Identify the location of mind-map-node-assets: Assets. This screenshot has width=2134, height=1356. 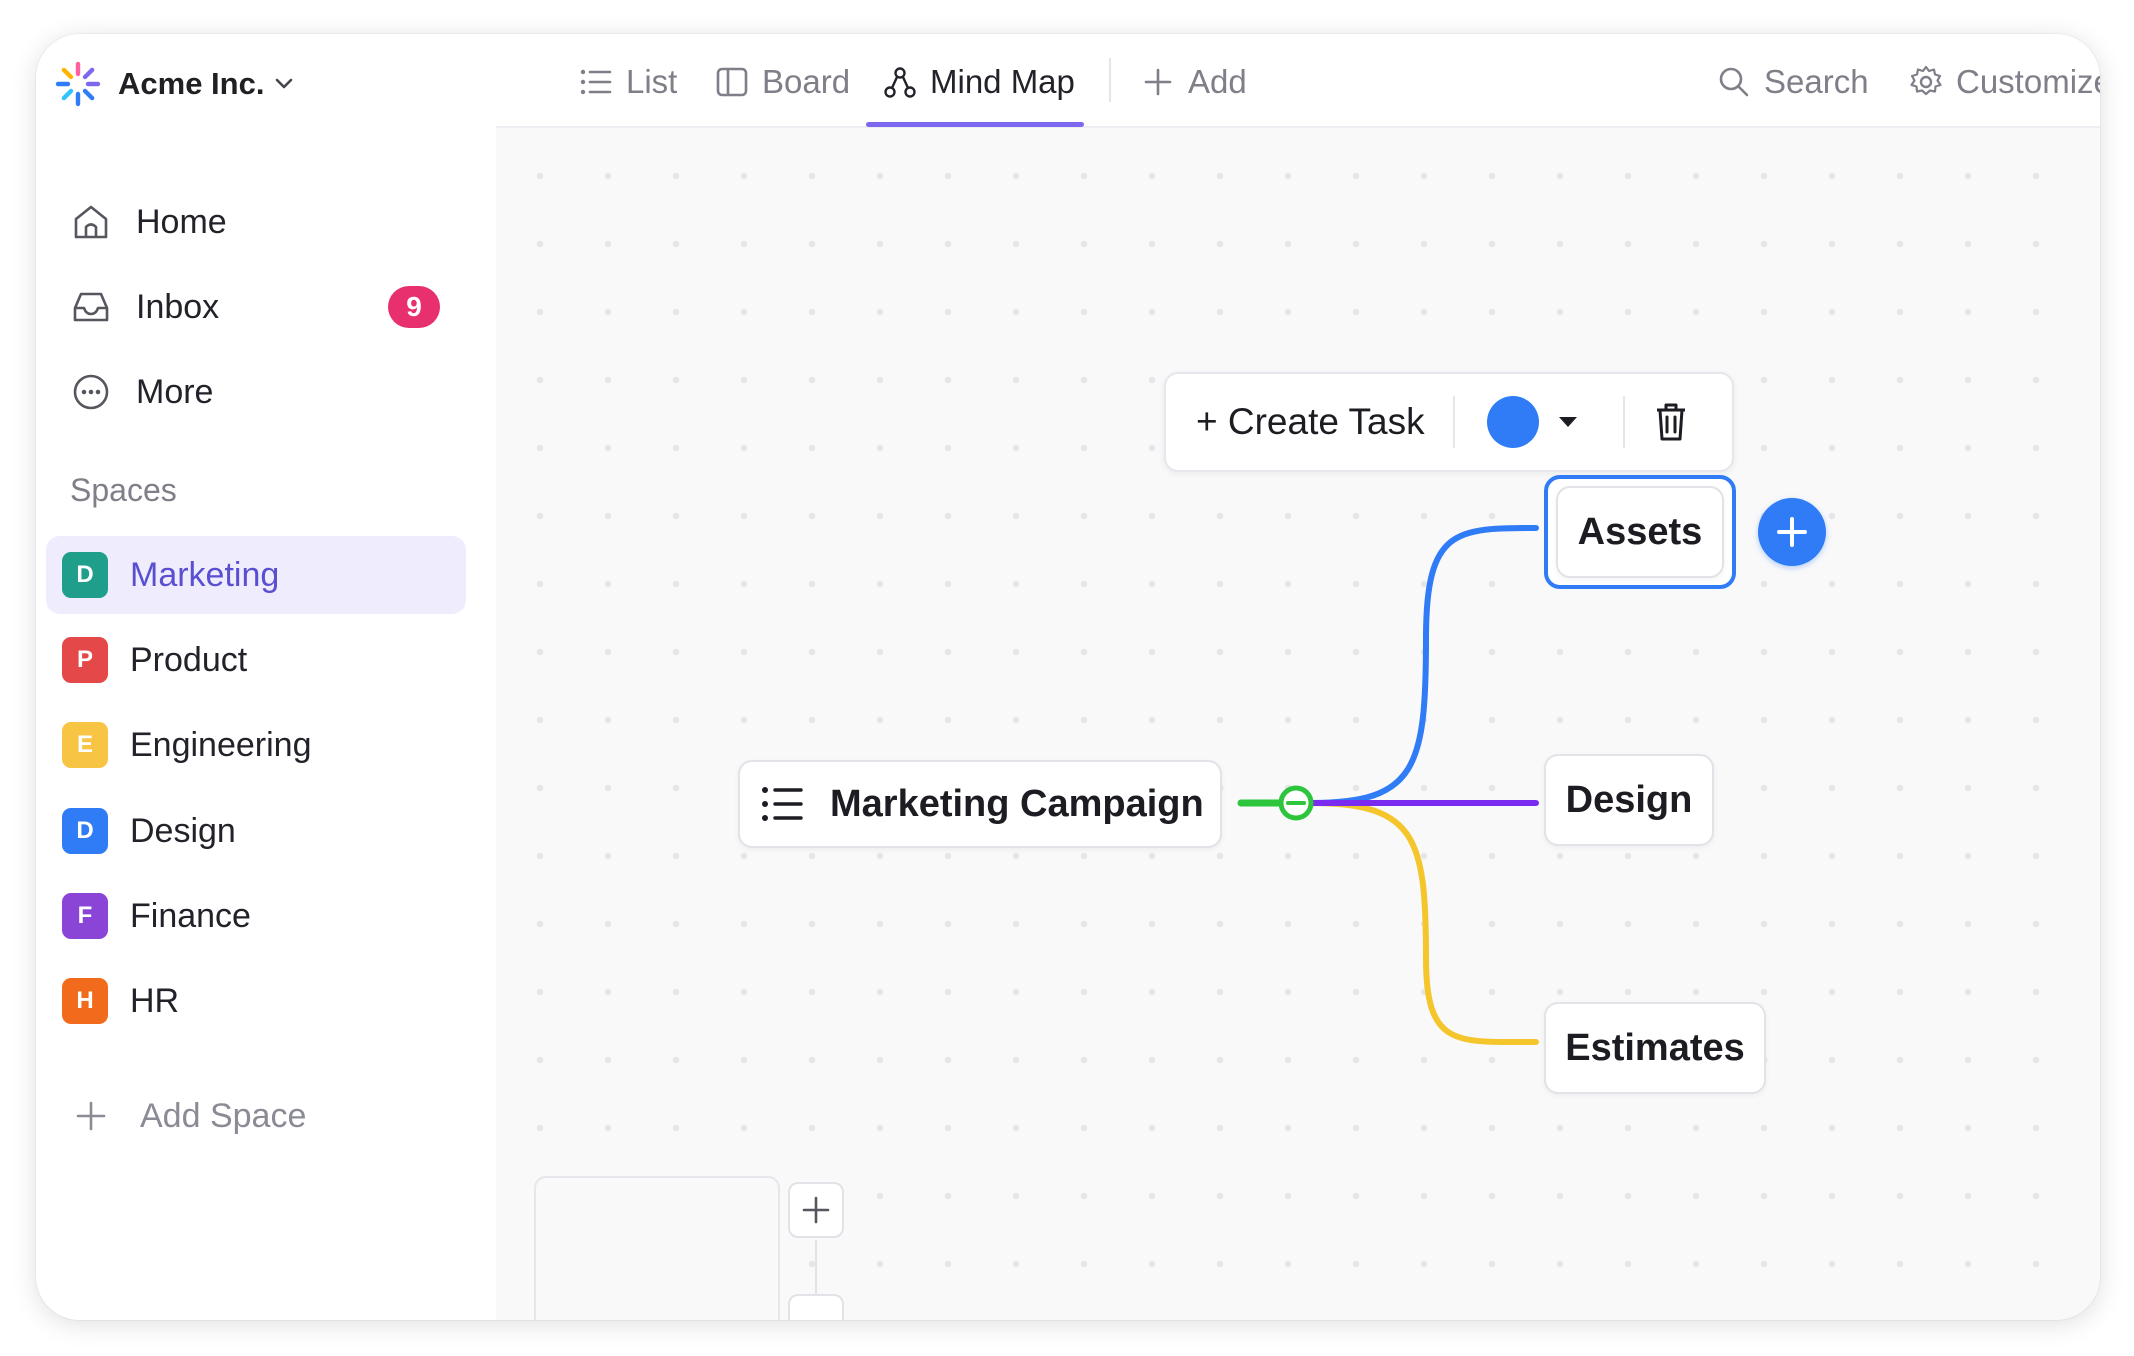
(1640, 532).